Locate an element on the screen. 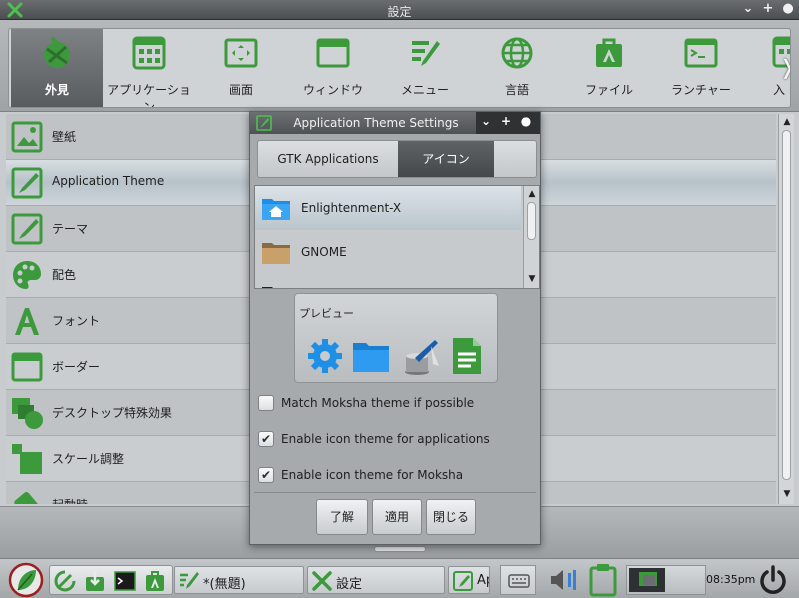 This screenshot has height=598, width=799. keyboard-tray is located at coordinates (518, 580).